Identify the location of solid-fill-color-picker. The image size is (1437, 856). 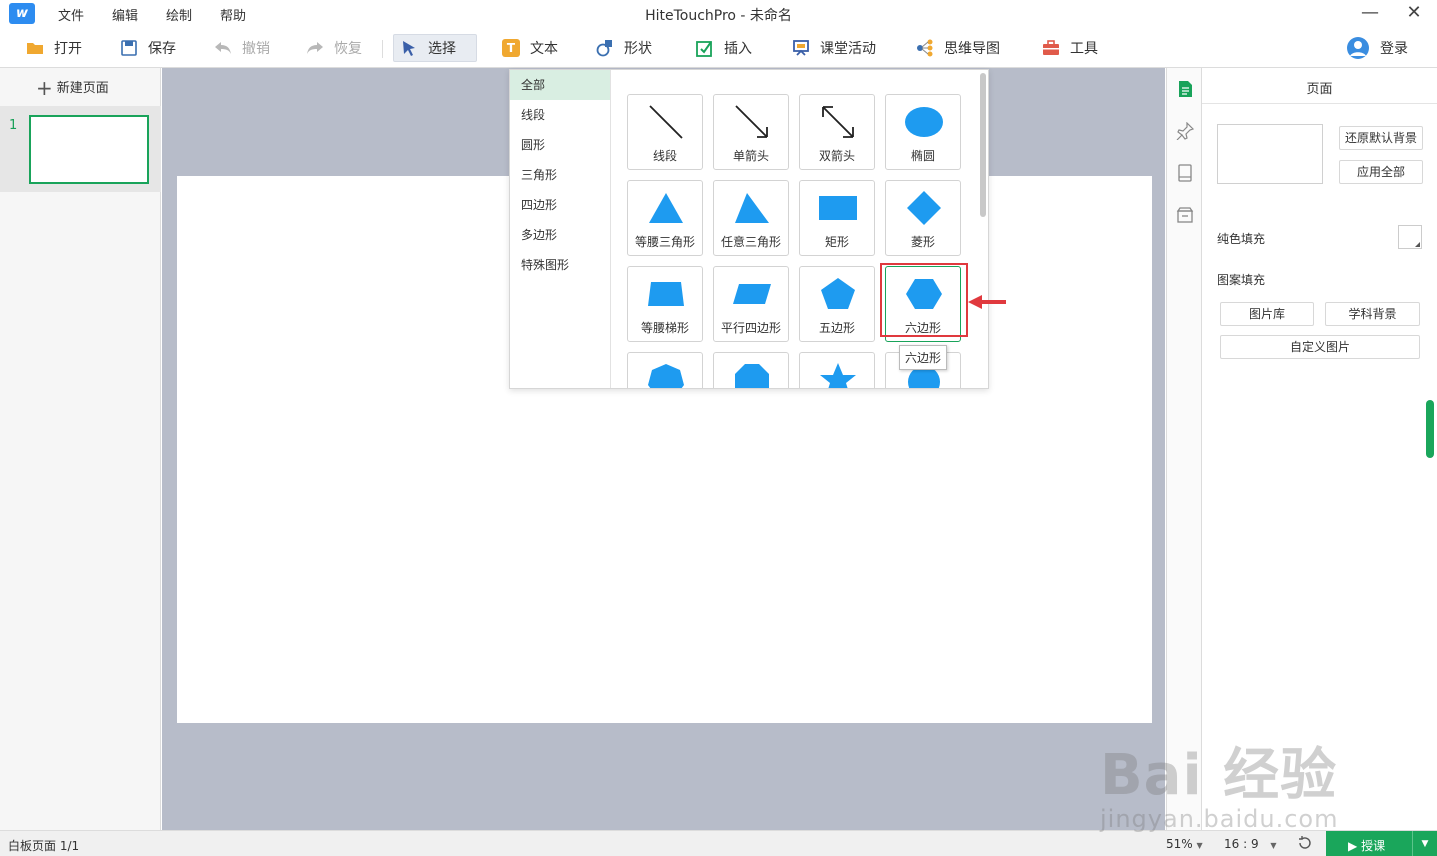
(1410, 237).